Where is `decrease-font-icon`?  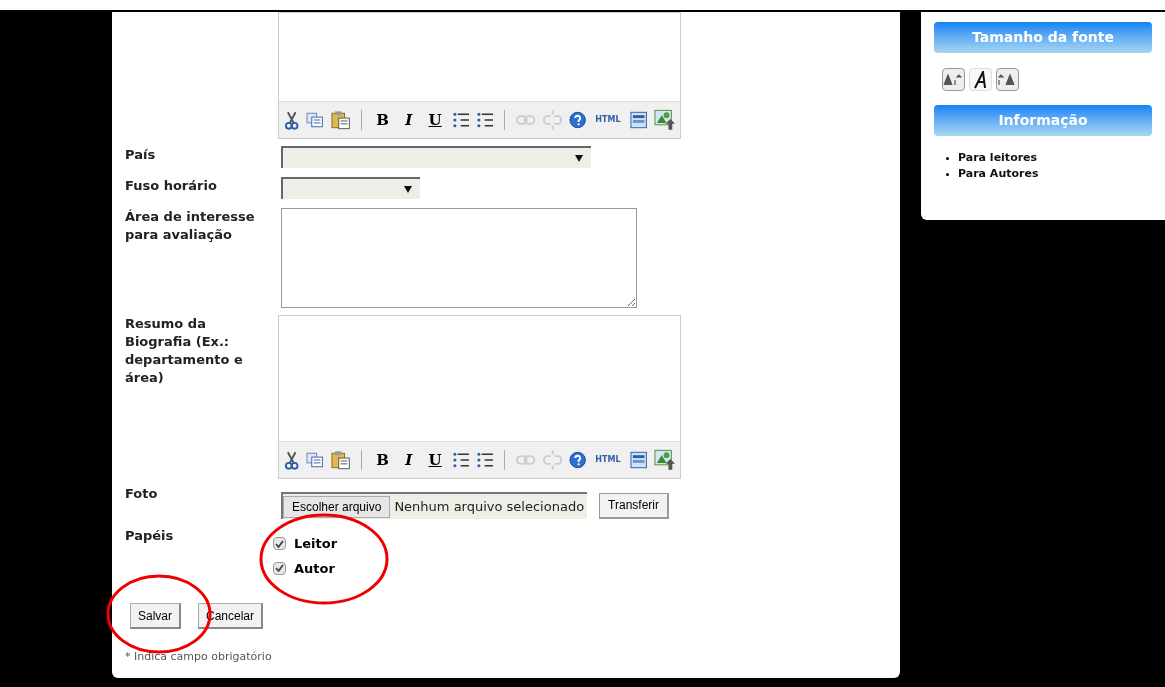
decrease-font-icon is located at coordinates (953, 79).